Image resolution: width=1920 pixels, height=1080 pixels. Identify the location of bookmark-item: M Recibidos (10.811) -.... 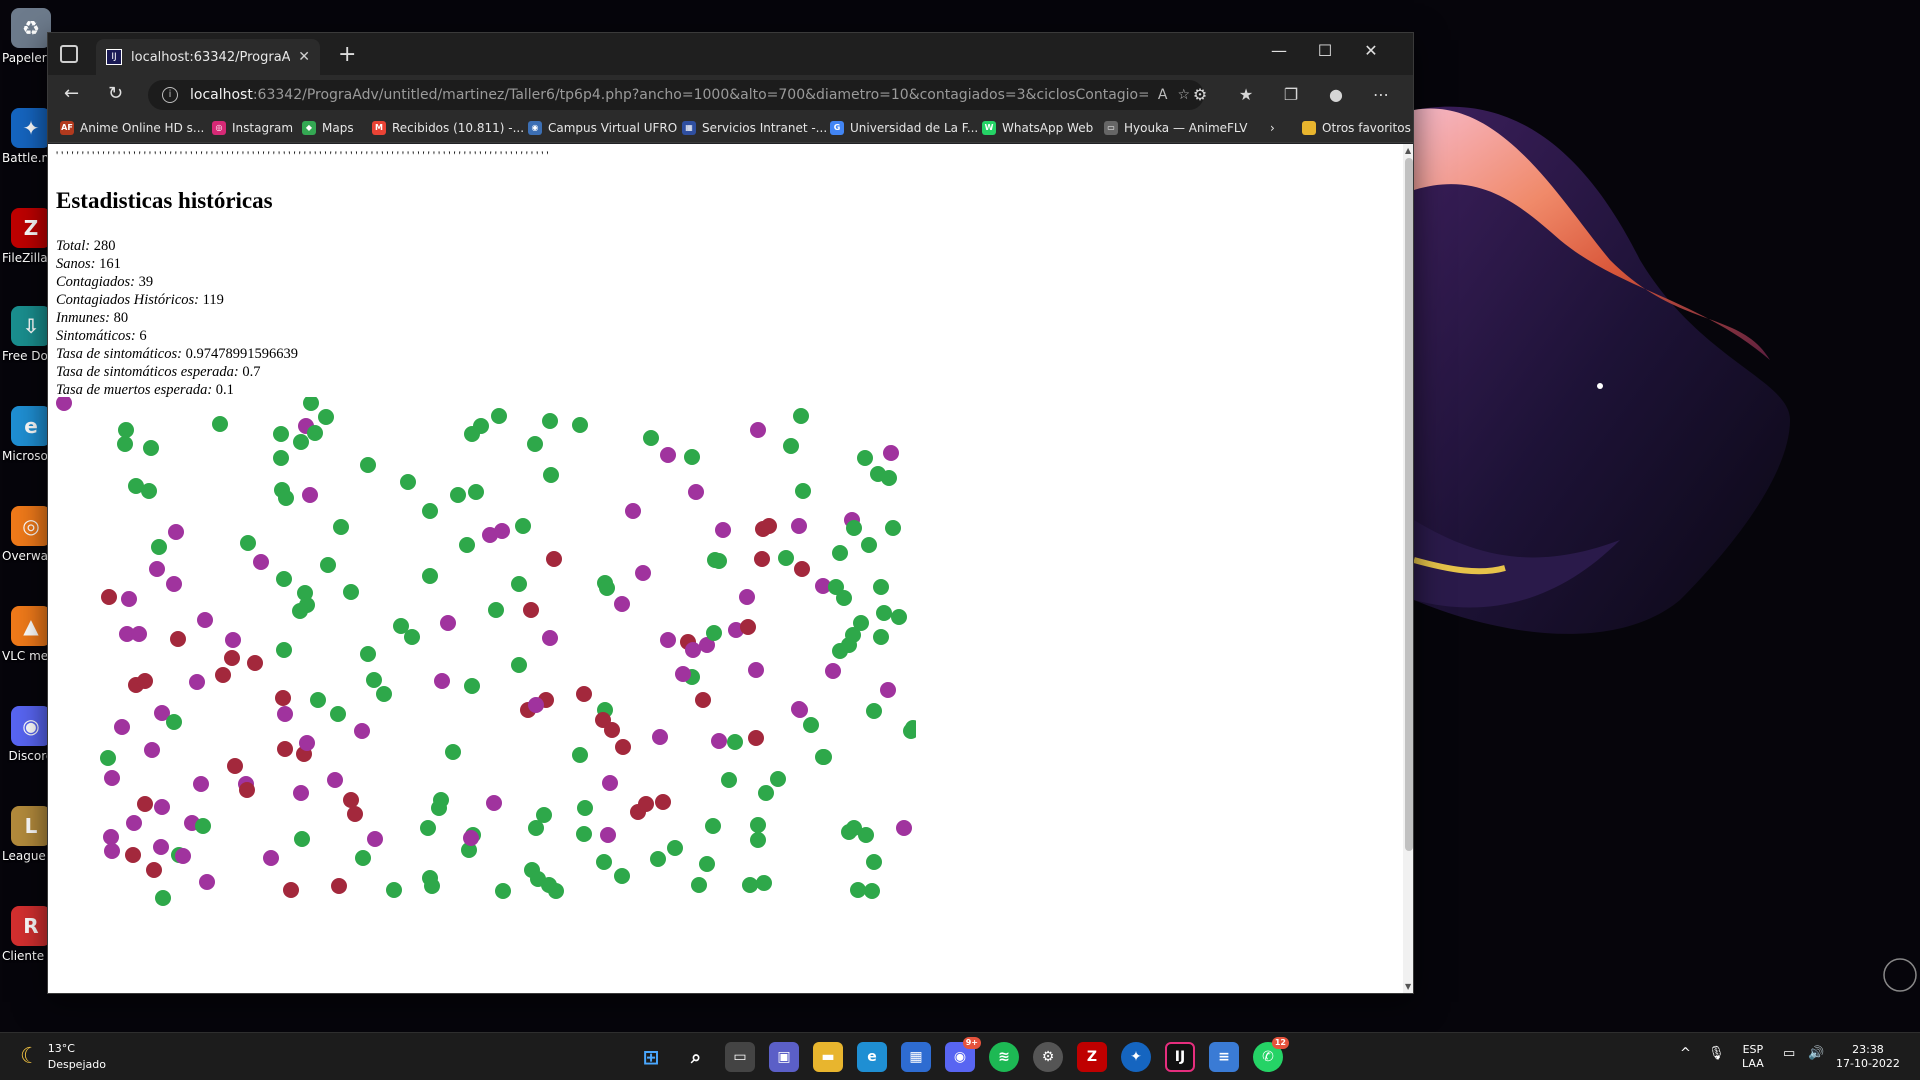
(448, 128).